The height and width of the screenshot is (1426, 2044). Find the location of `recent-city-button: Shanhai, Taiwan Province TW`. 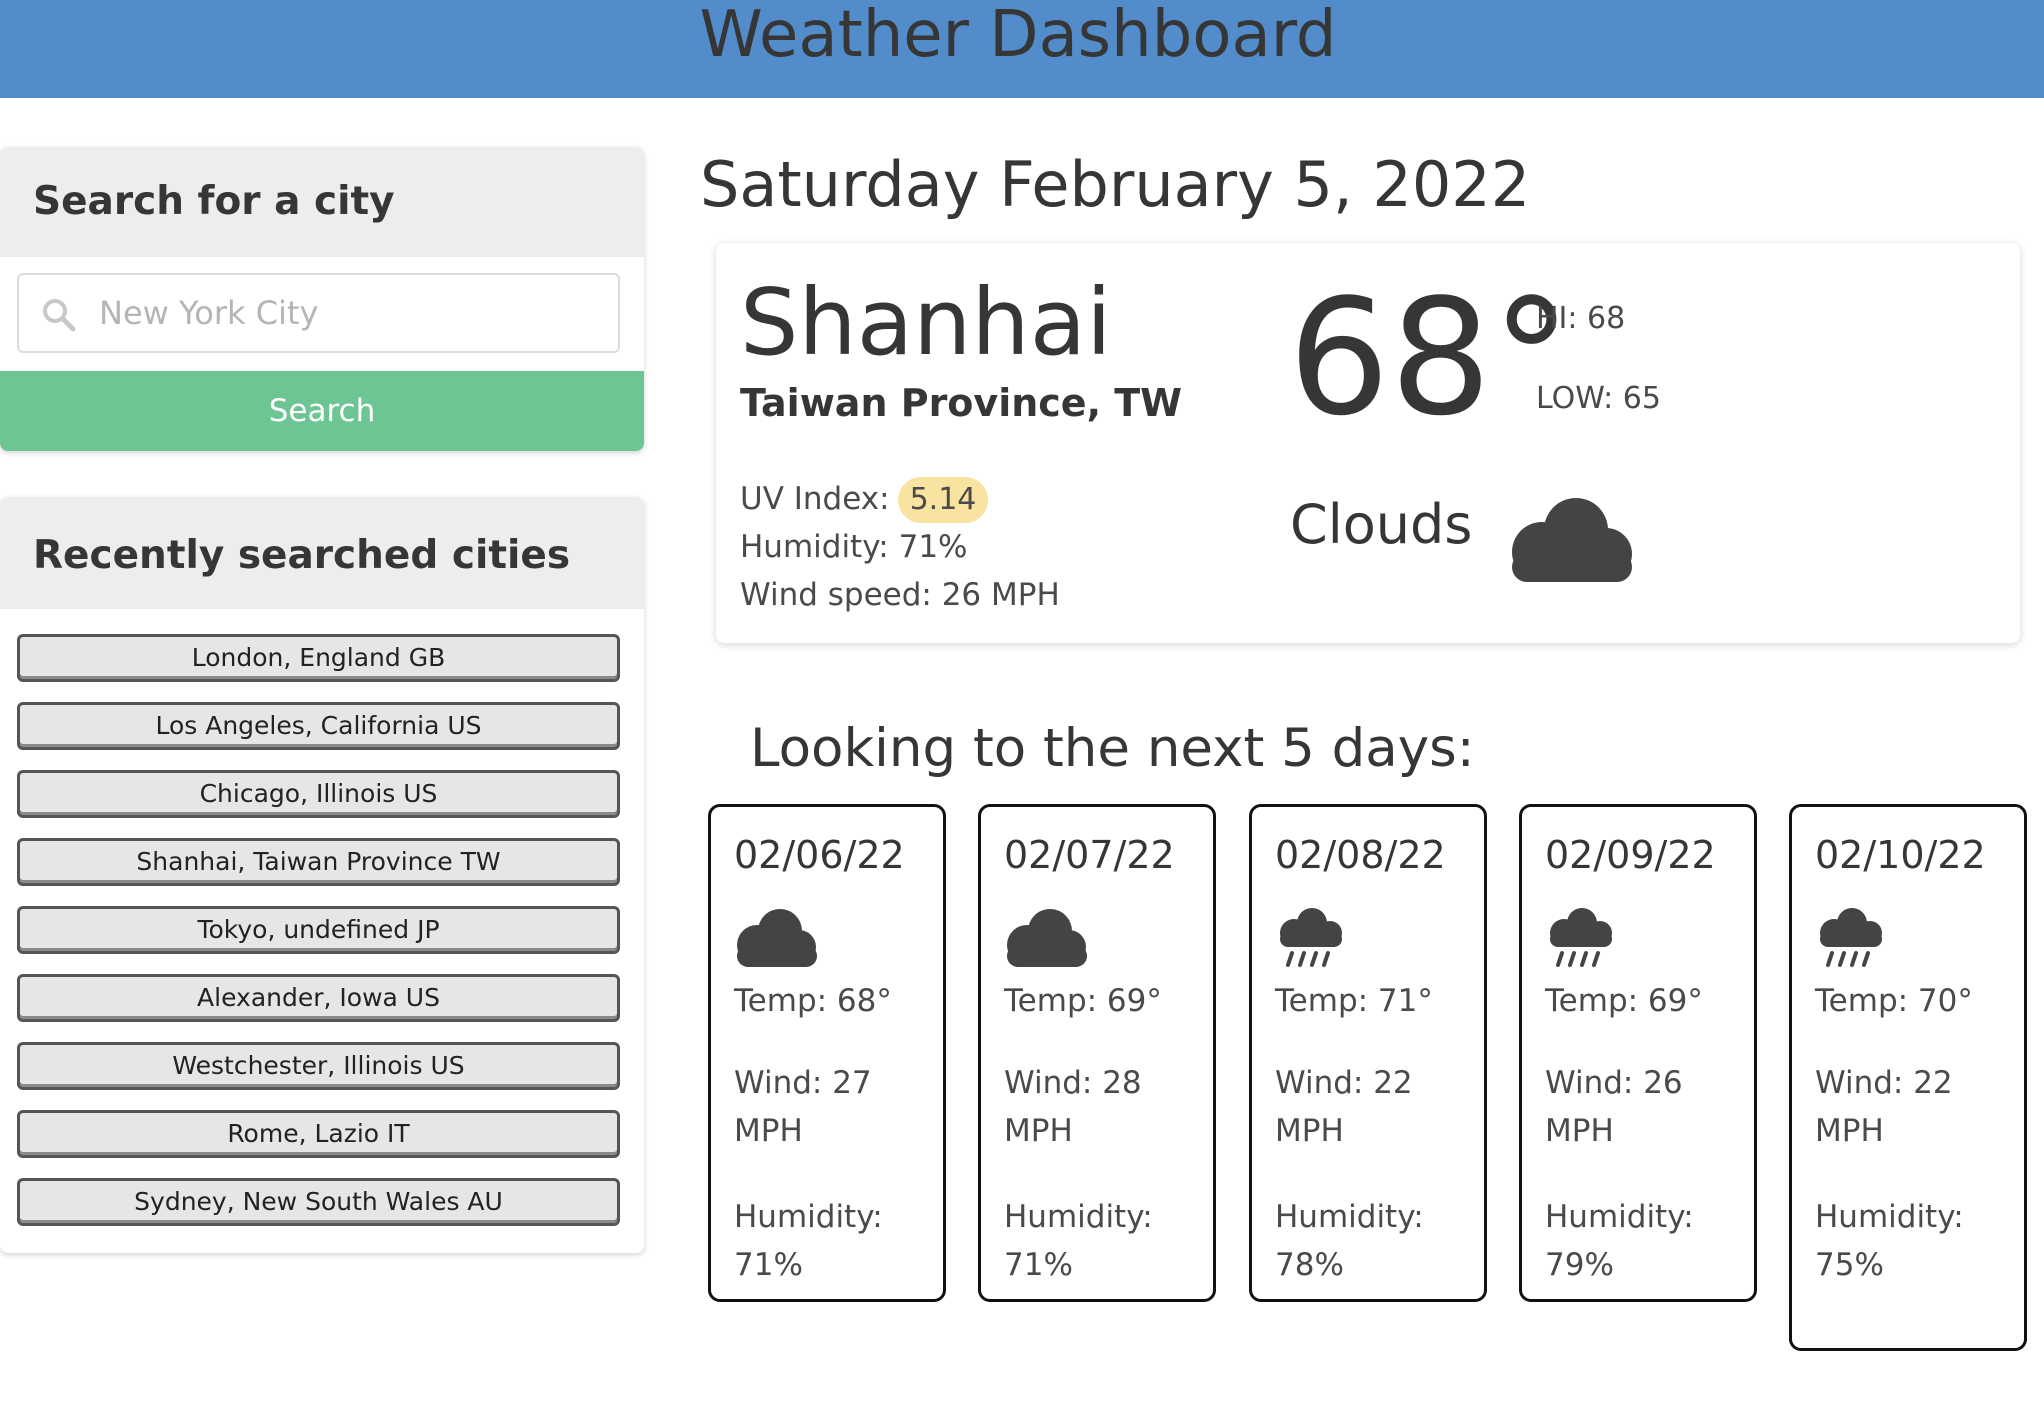

recent-city-button: Shanhai, Taiwan Province TW is located at coordinates (318, 862).